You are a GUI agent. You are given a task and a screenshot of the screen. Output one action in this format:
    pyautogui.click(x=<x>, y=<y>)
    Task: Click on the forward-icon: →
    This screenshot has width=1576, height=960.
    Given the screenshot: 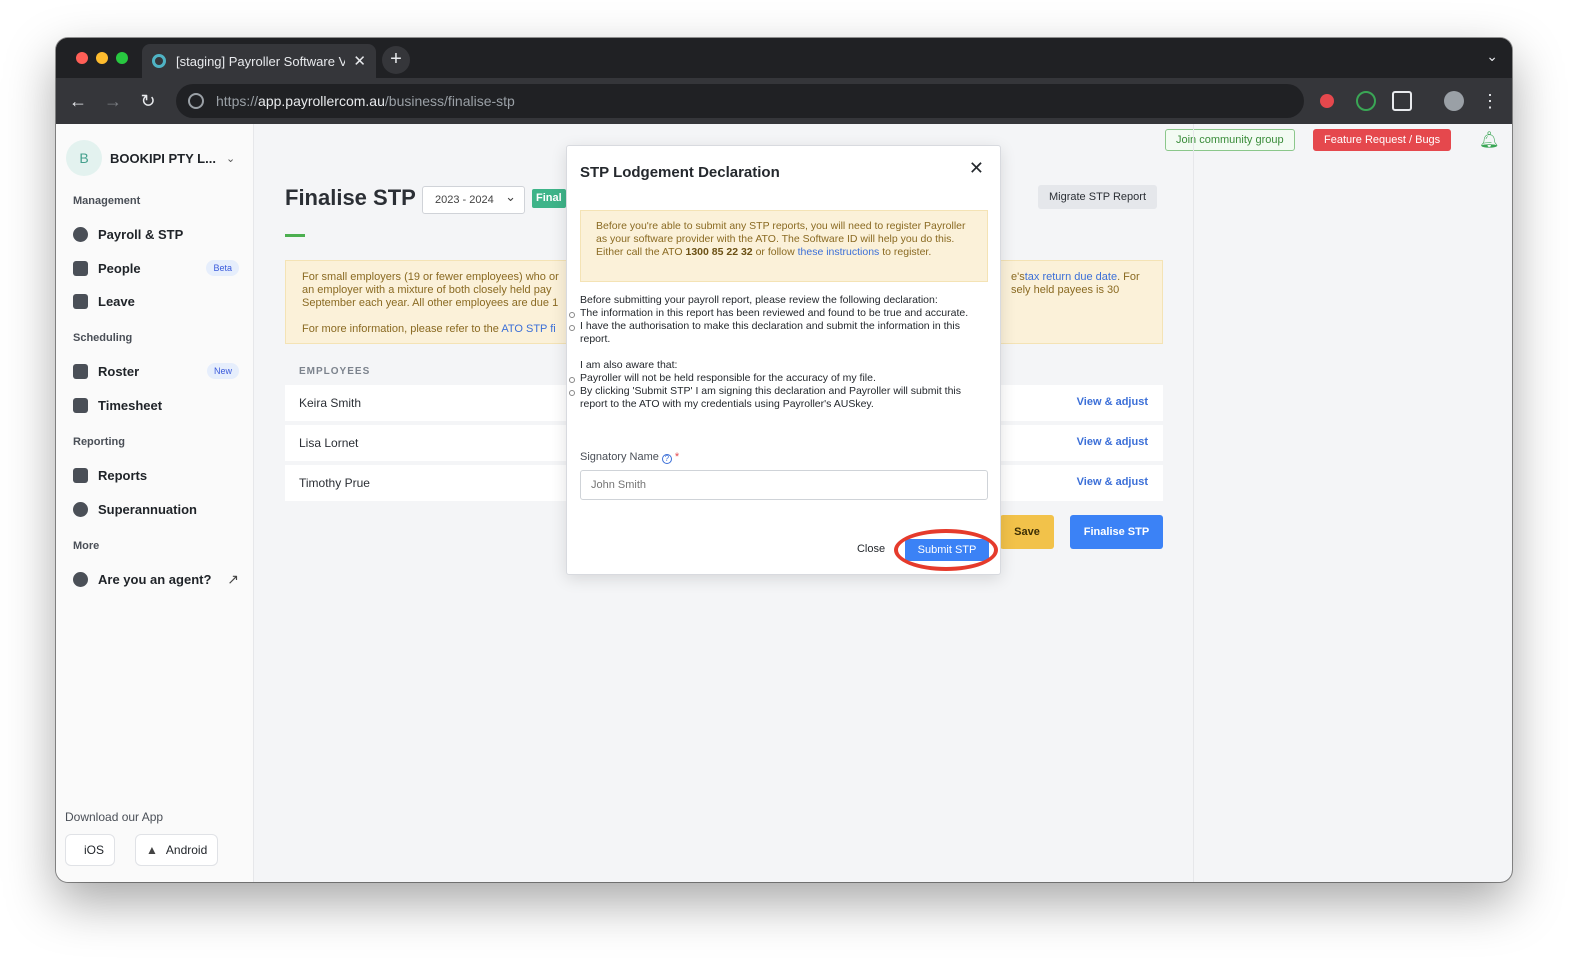 What is the action you would take?
    pyautogui.click(x=113, y=101)
    